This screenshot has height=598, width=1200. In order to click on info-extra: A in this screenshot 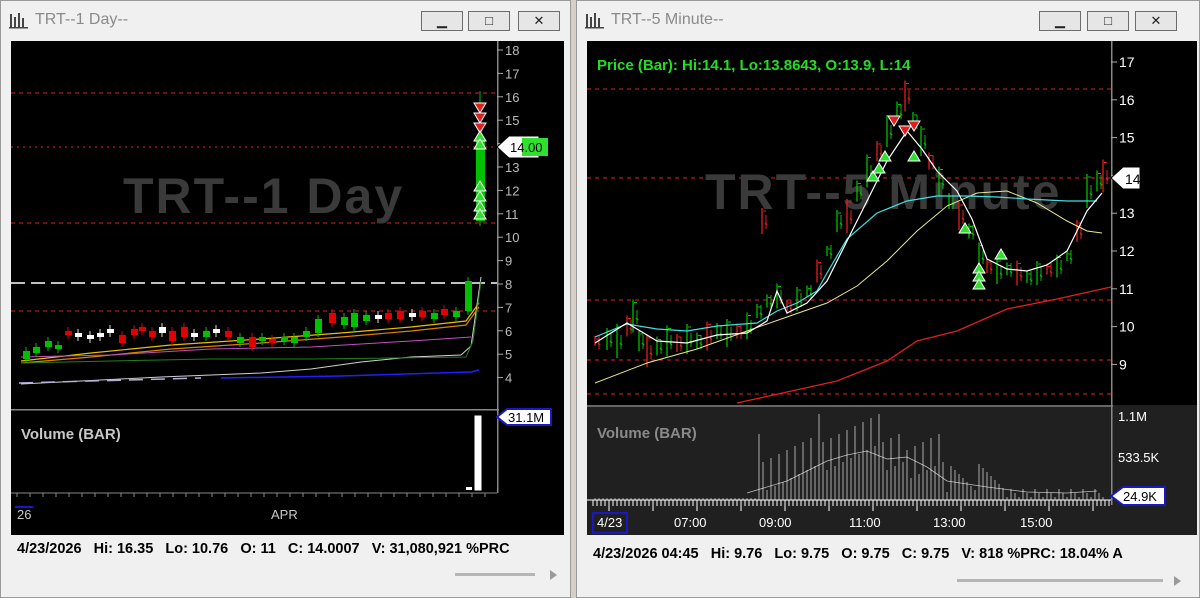, I will do `click(1117, 554)`.